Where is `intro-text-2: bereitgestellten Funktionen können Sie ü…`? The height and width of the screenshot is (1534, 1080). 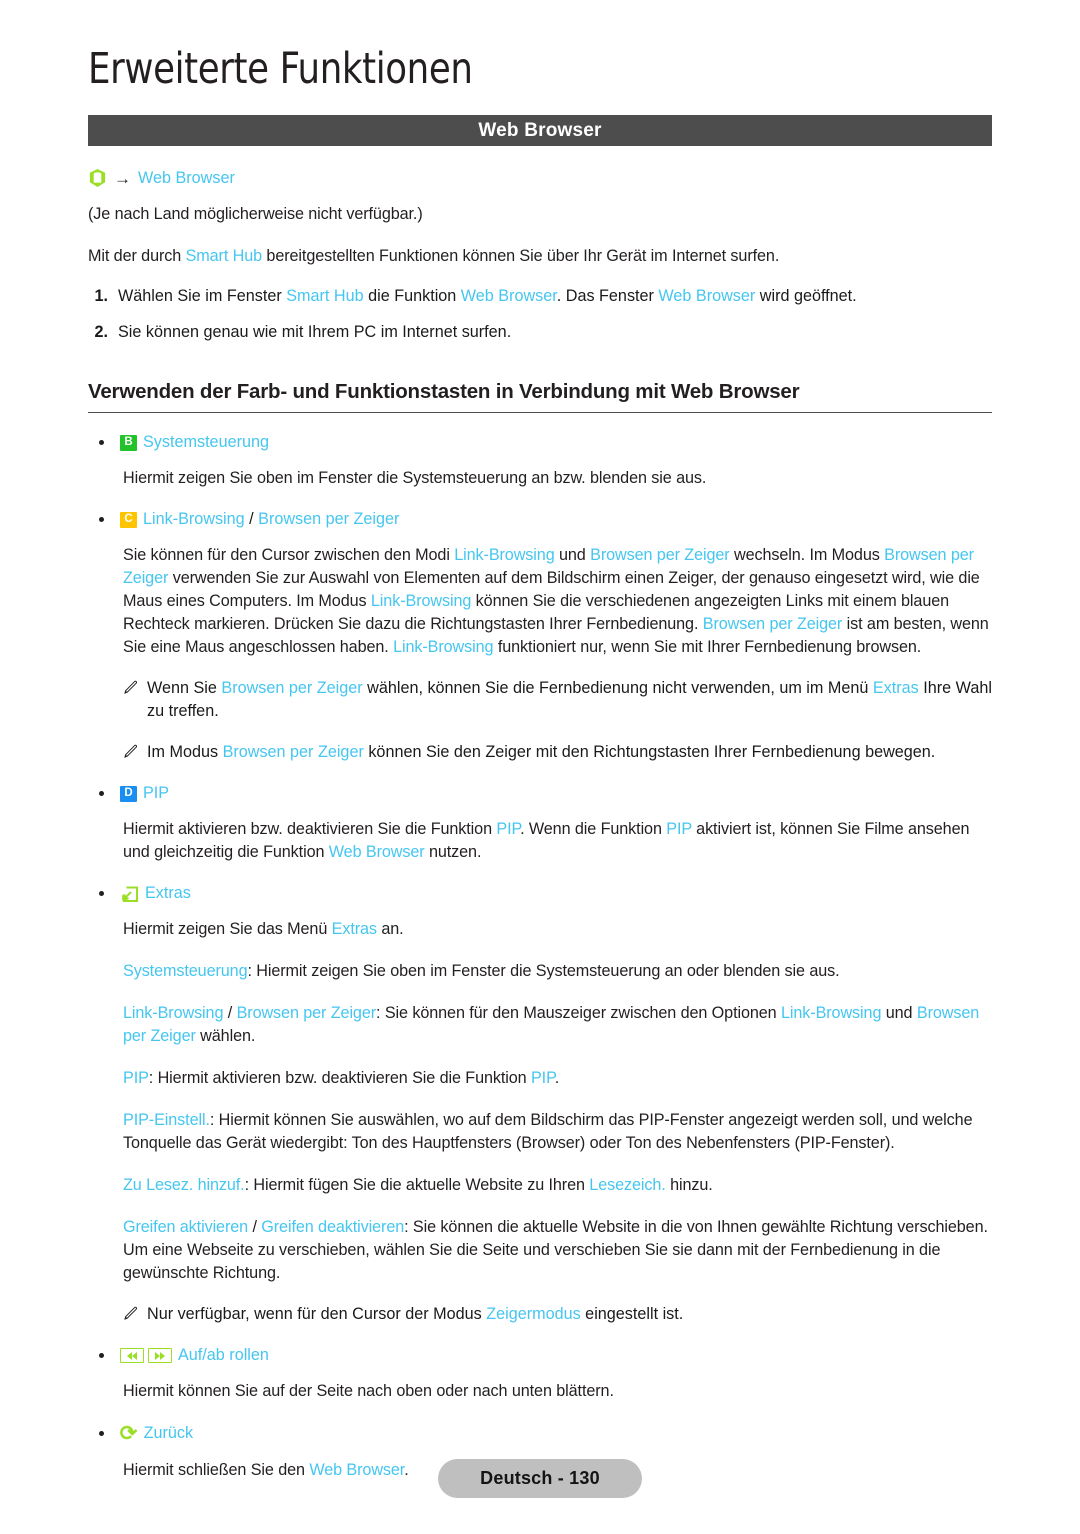
intro-text-2: bereitgestellten Funktionen können Sie ü… is located at coordinates (521, 256).